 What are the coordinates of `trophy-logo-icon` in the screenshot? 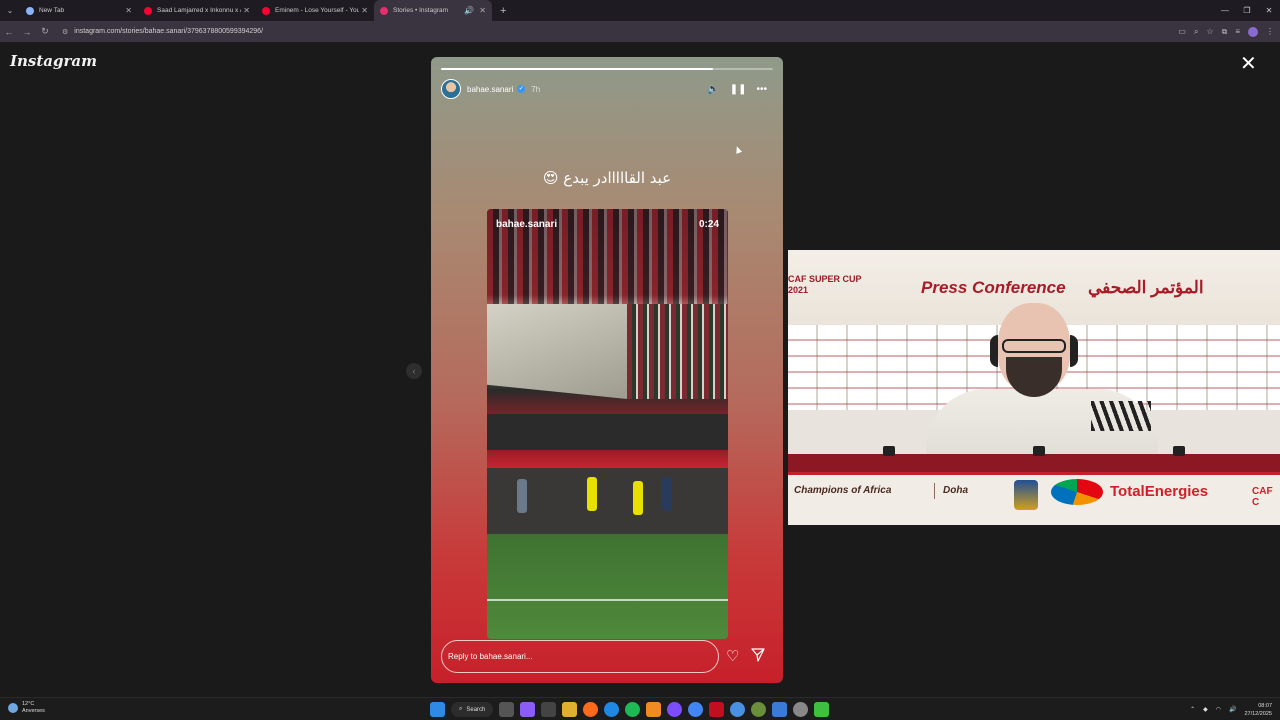 It's located at (1026, 495).